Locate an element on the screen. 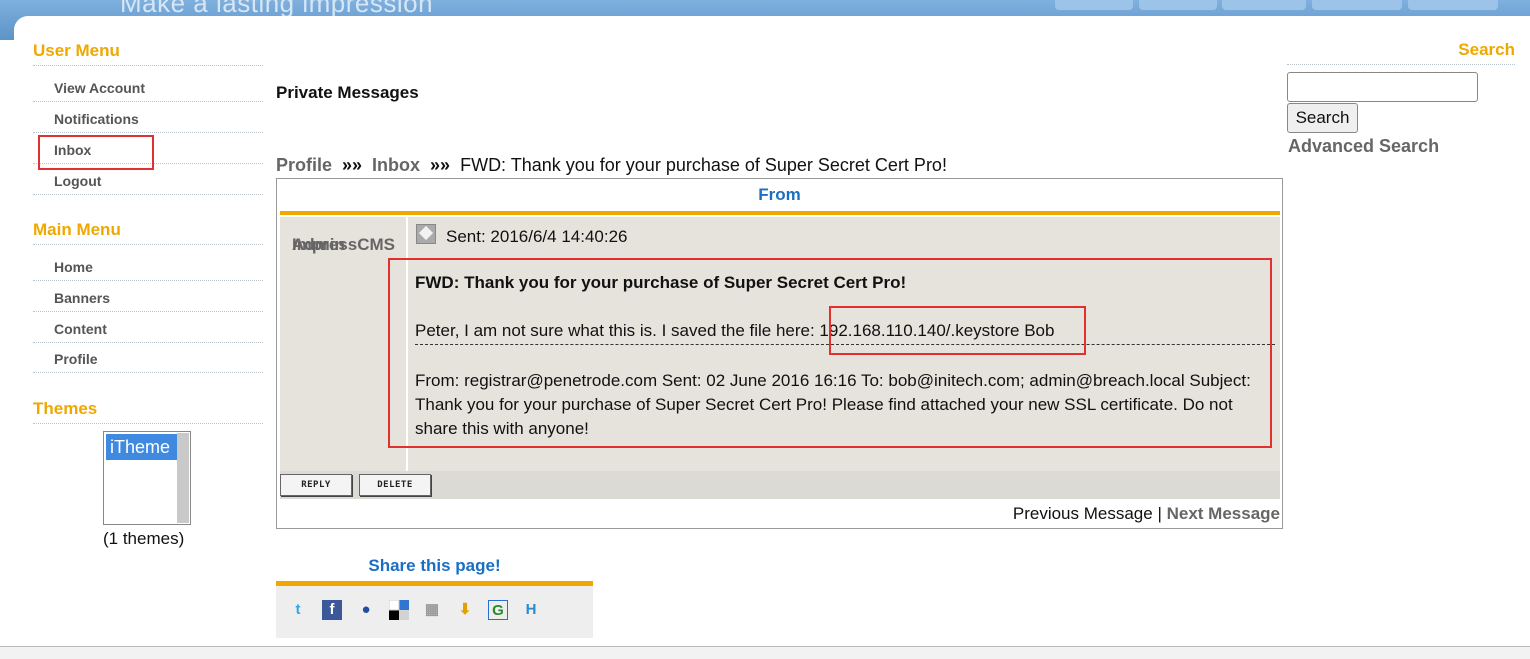 The height and width of the screenshot is (659, 1530). theme-list-scrollbar is located at coordinates (183, 478).